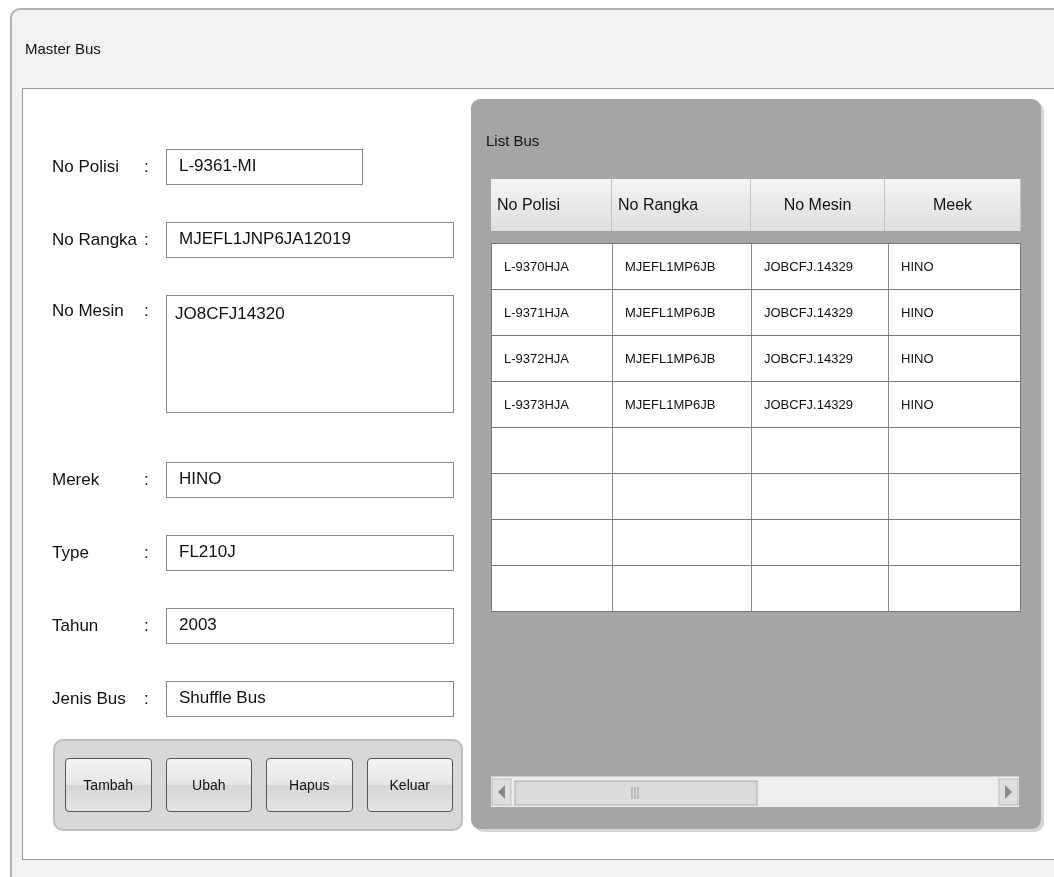 Image resolution: width=1054 pixels, height=877 pixels. Describe the element at coordinates (681, 205) in the screenshot. I see `column-header: No Rangka` at that location.